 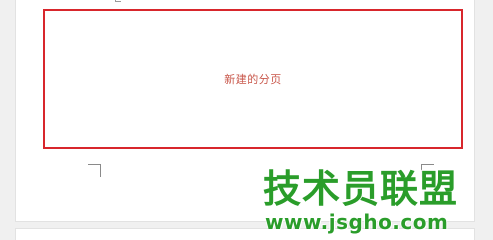 I want to click on watermark-url: www.jsgho.com, so click(x=357, y=222).